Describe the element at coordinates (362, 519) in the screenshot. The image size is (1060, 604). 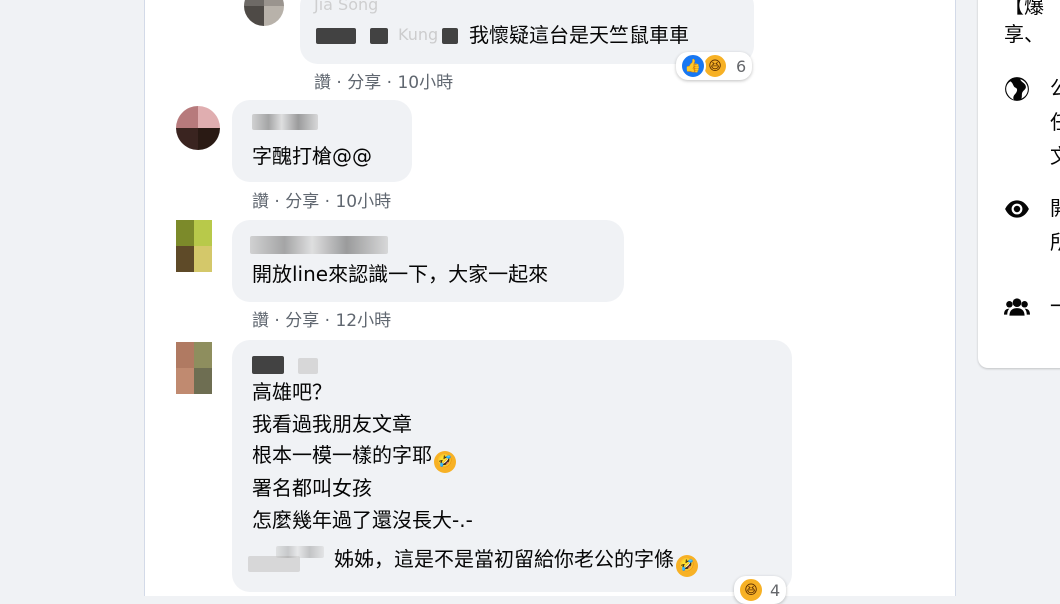
I see `comment-line: 怎麼幾年過了還沒長大-.-` at that location.